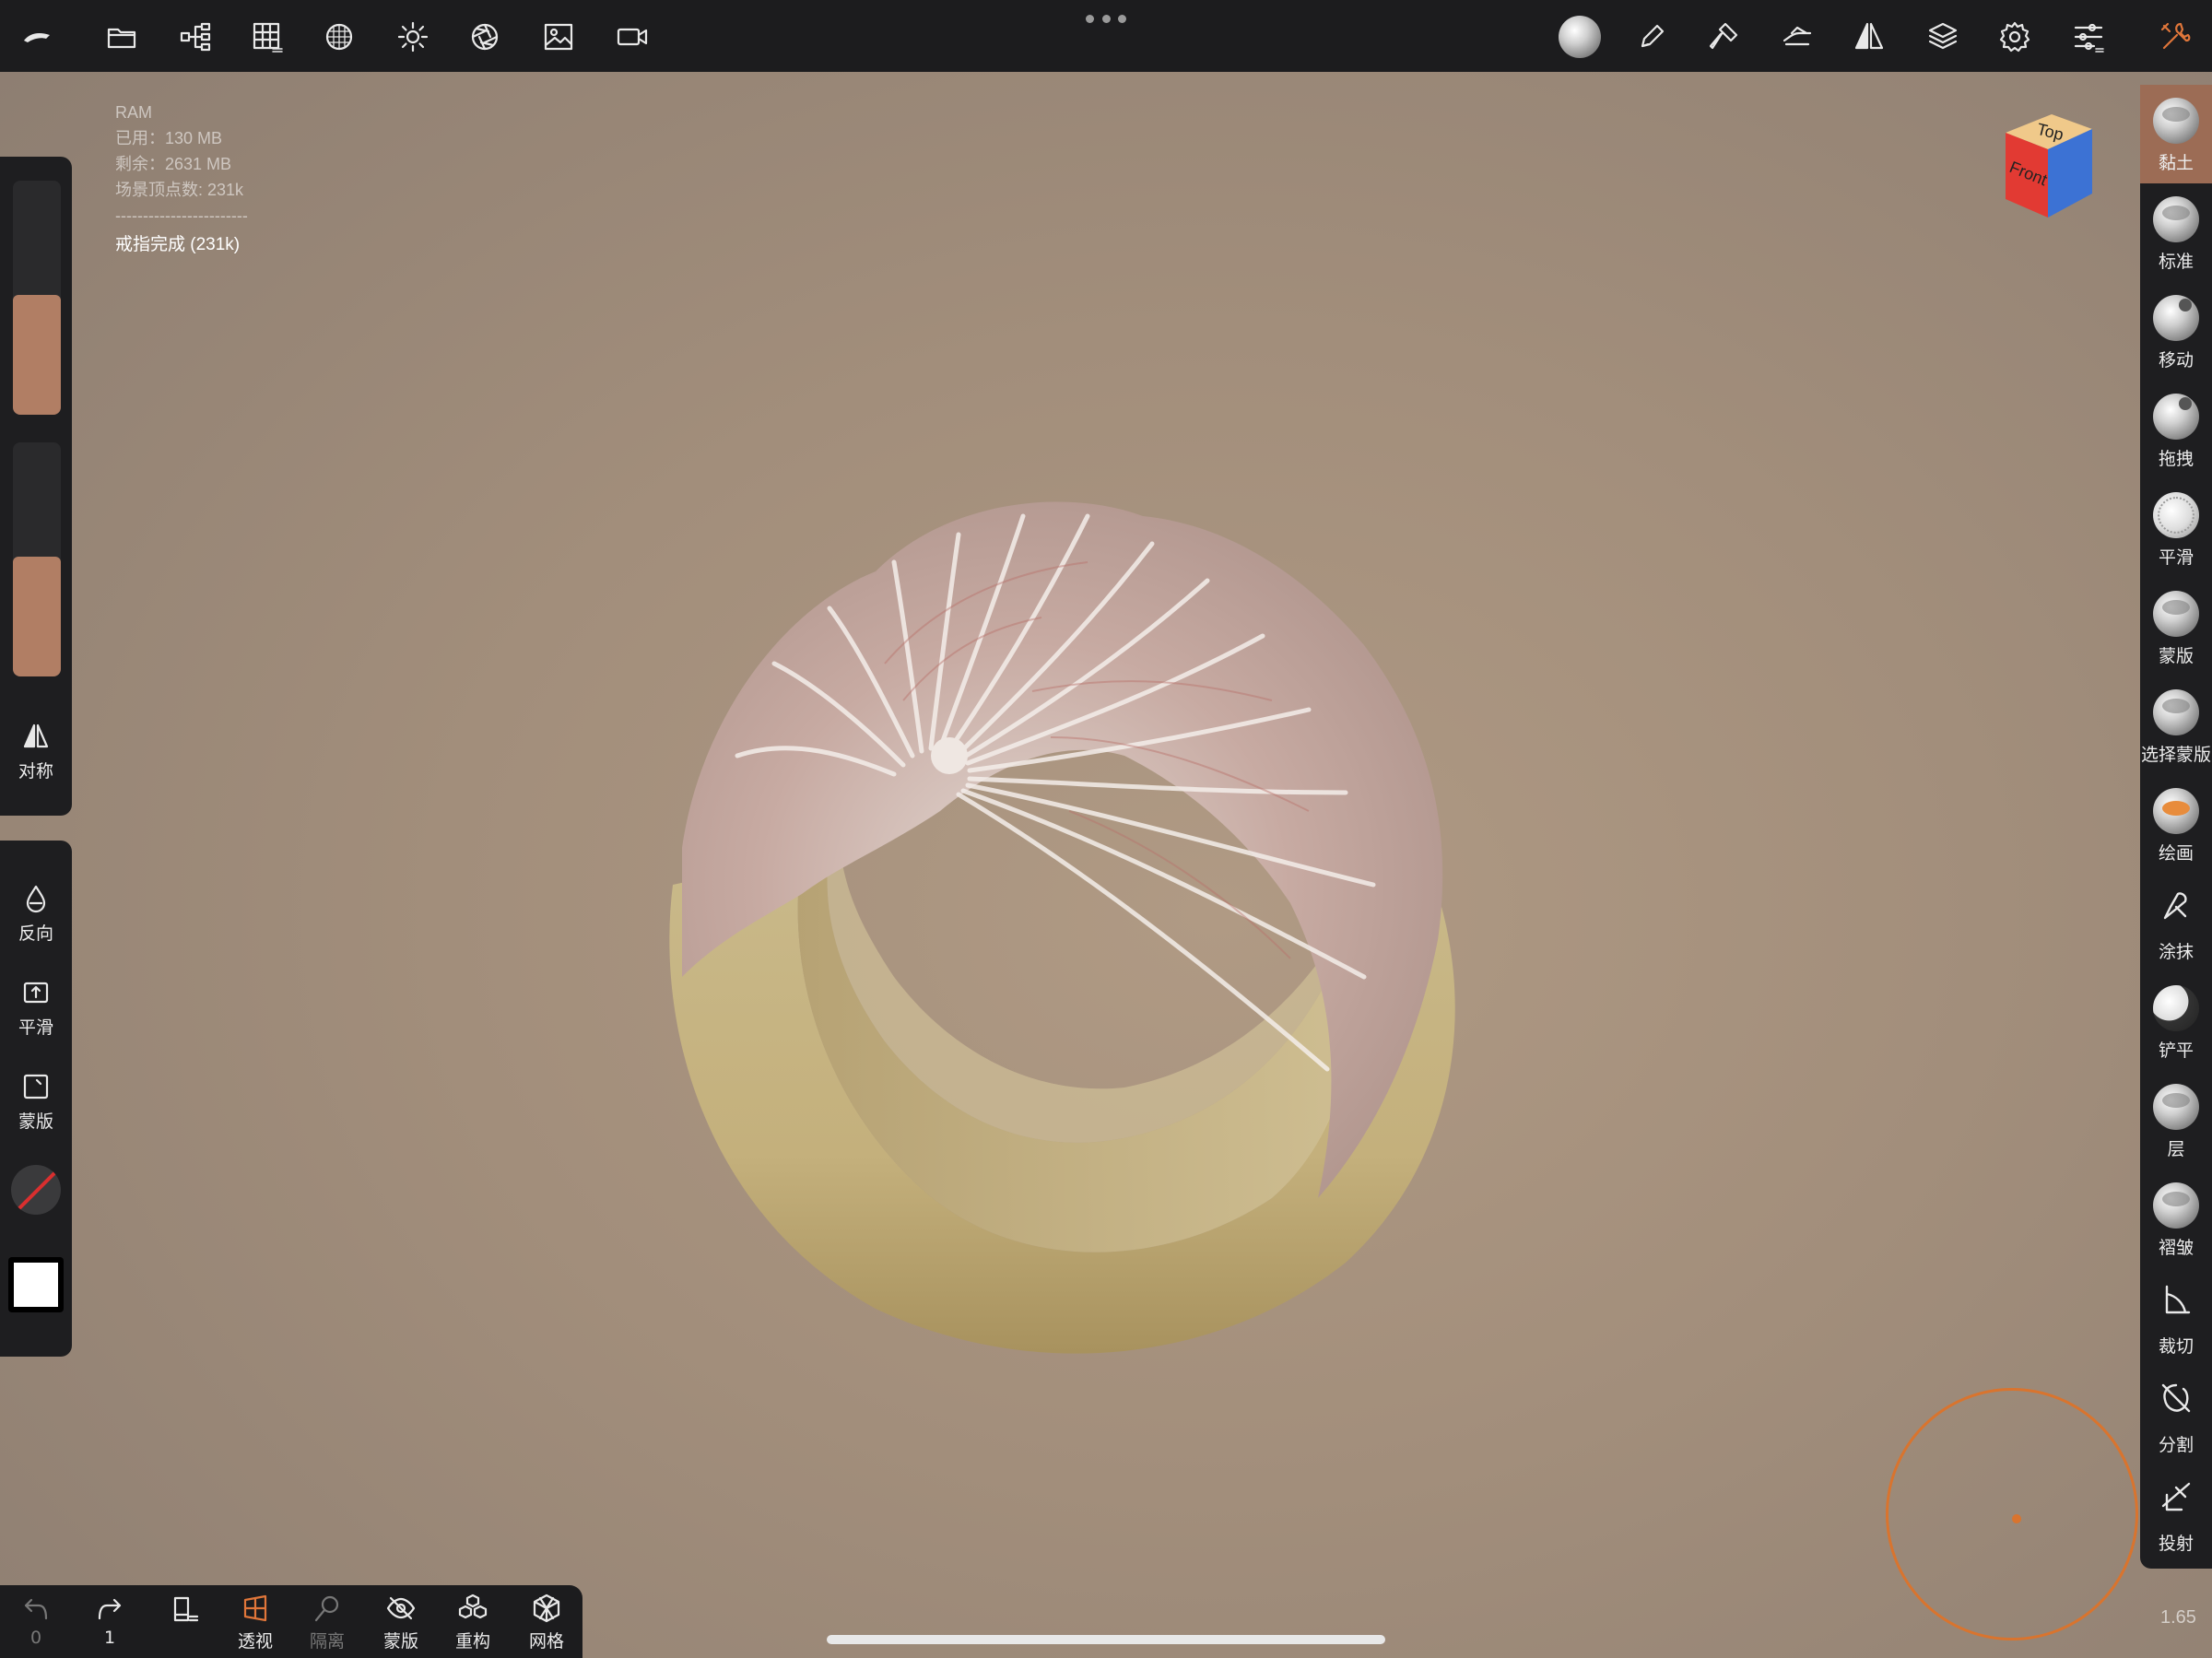  I want to click on brush-label: 涂抹, so click(2176, 952).